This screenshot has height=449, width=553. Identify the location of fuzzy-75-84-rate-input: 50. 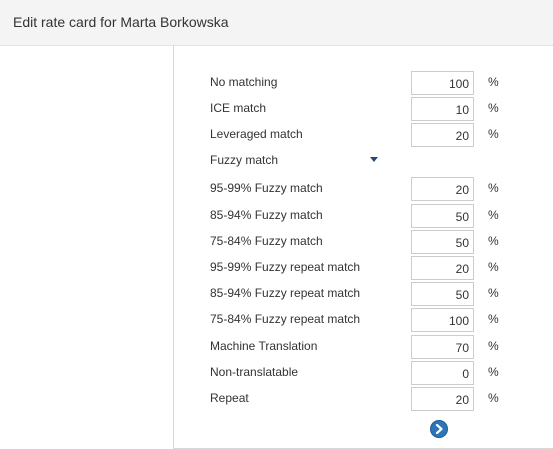
(442, 242).